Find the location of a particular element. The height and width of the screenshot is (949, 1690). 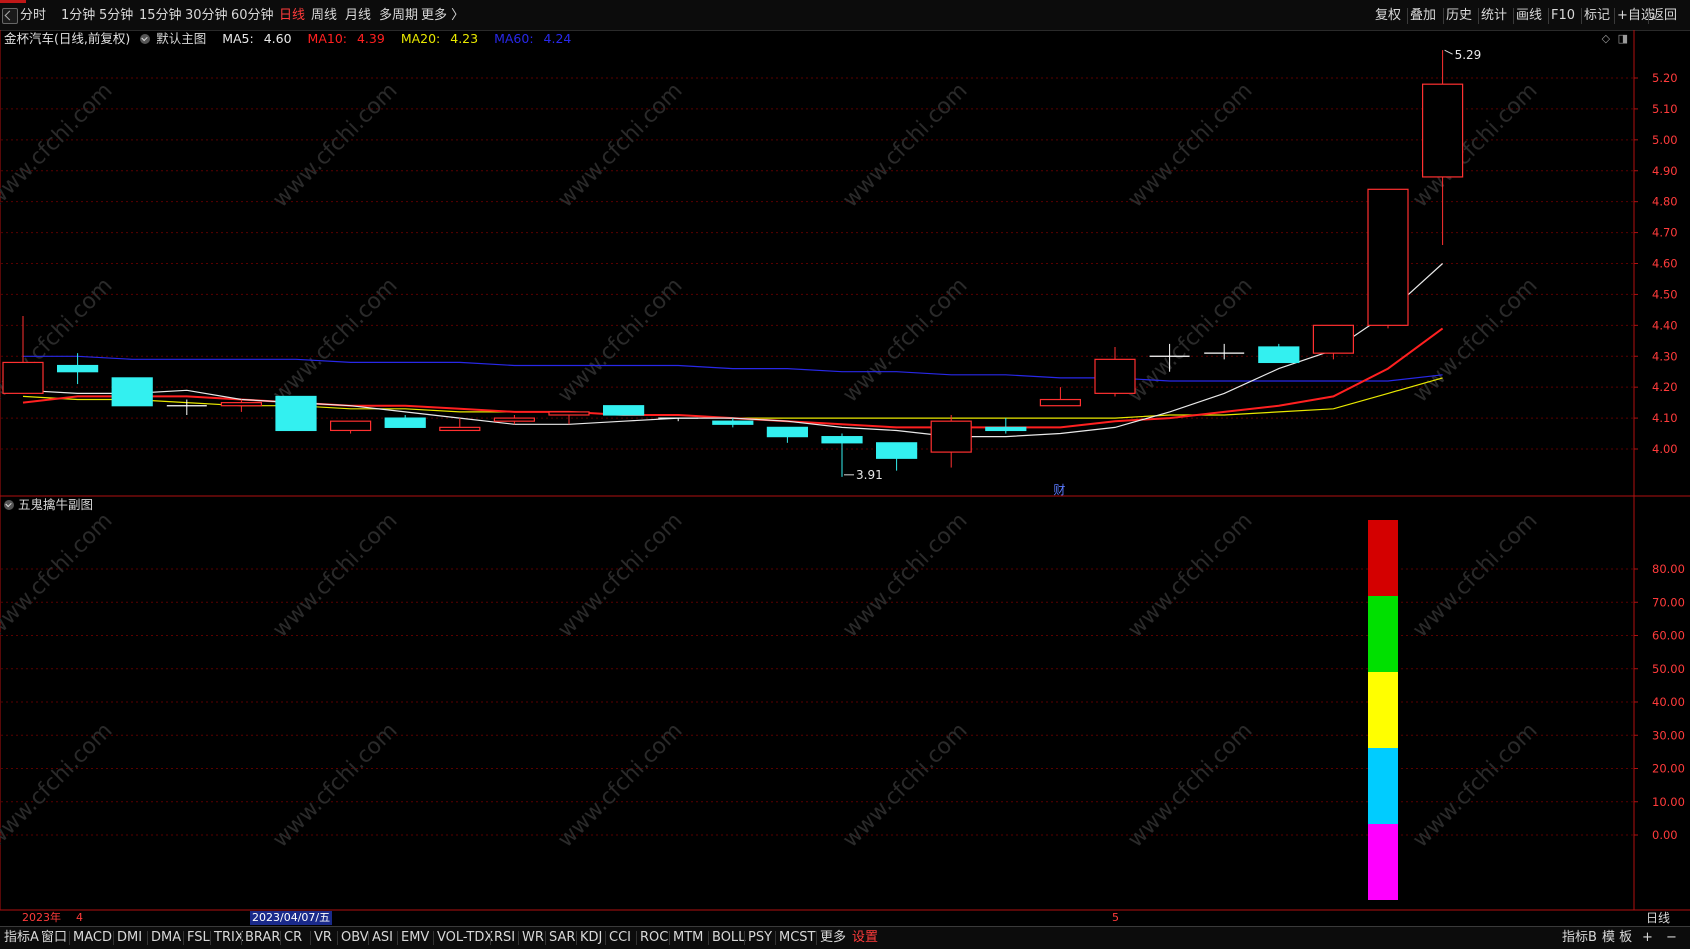

price-tick-label: 5.10 is located at coordinates (1665, 109).